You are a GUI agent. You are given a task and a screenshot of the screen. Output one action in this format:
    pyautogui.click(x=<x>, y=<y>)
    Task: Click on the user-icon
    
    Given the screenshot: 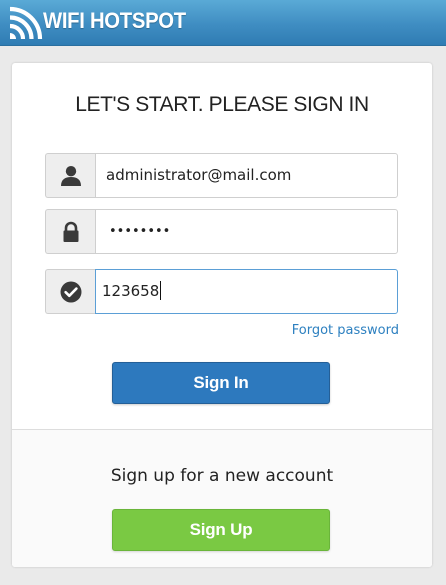 What is the action you would take?
    pyautogui.click(x=71, y=176)
    